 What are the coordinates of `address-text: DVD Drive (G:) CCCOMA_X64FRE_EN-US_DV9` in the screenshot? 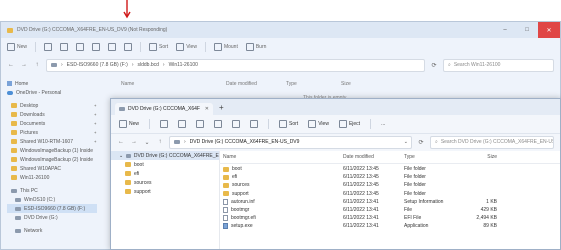 It's located at (244, 142).